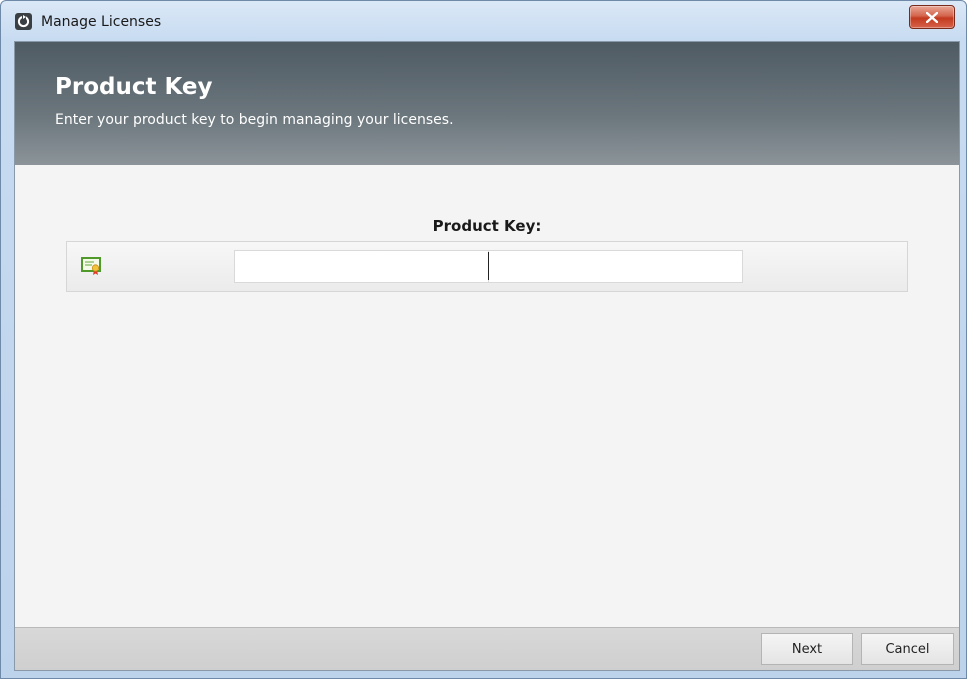 This screenshot has height=679, width=967. I want to click on close-icon, so click(932, 17).